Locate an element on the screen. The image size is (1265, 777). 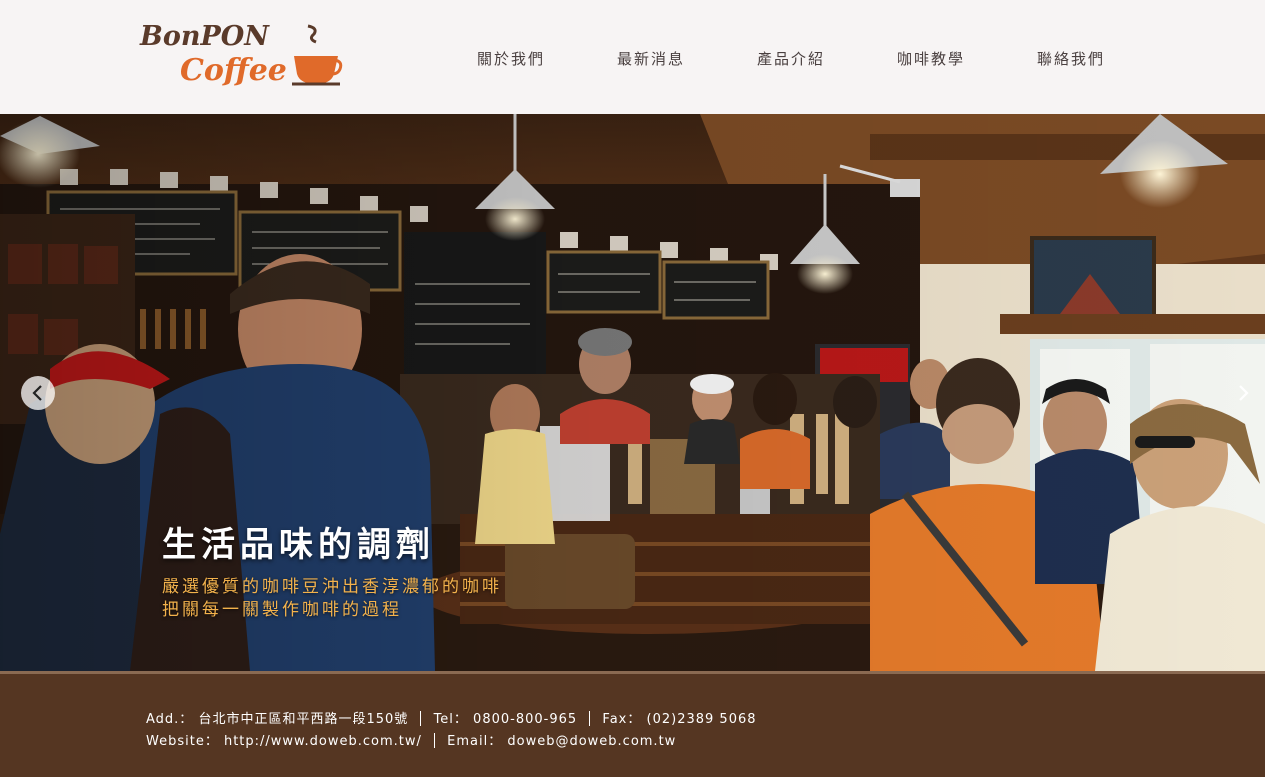
fax-label: Fax： is located at coordinates (622, 719).